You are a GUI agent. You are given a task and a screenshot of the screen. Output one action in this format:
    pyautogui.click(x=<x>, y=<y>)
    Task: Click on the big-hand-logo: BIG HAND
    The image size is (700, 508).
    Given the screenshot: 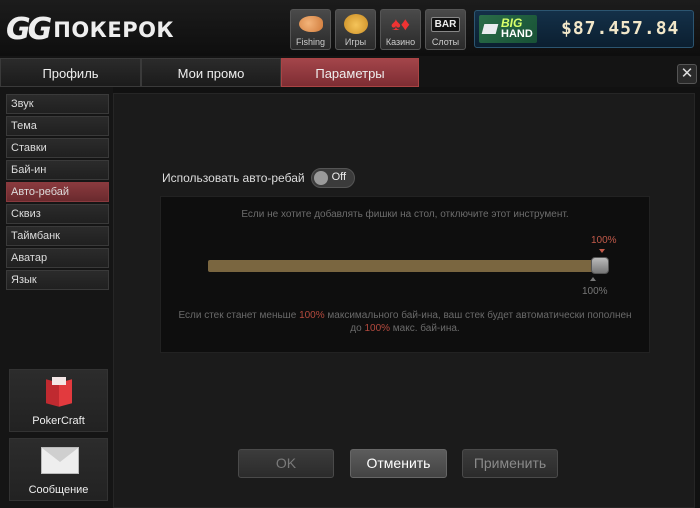 What is the action you would take?
    pyautogui.click(x=508, y=29)
    